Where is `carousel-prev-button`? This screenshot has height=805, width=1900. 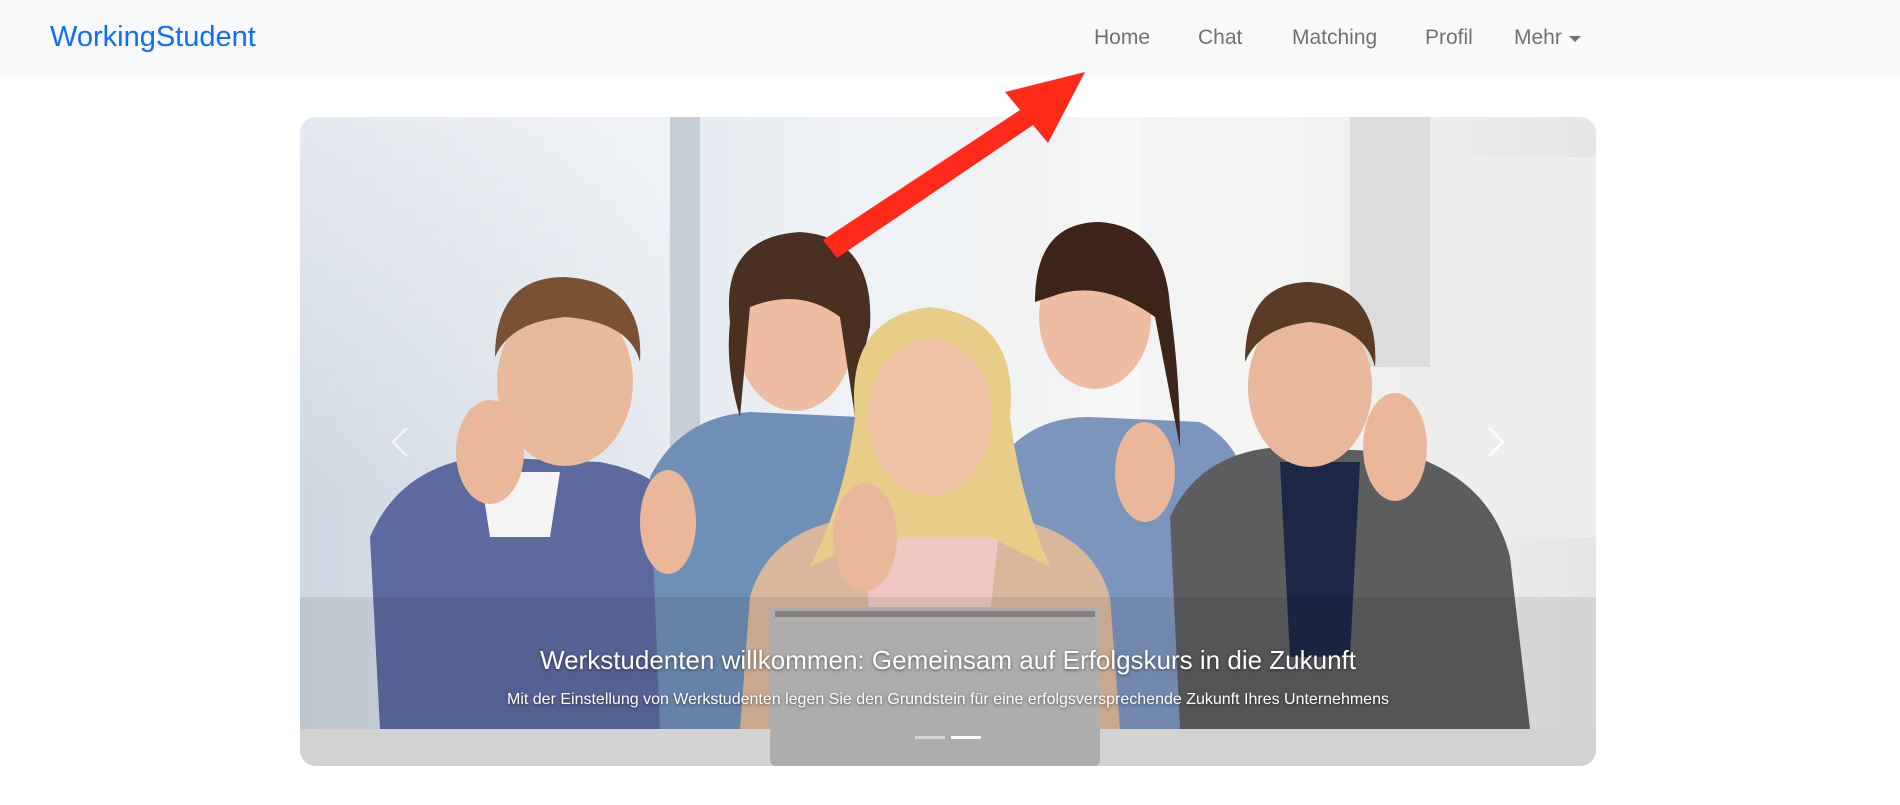
carousel-prev-button is located at coordinates (400, 442).